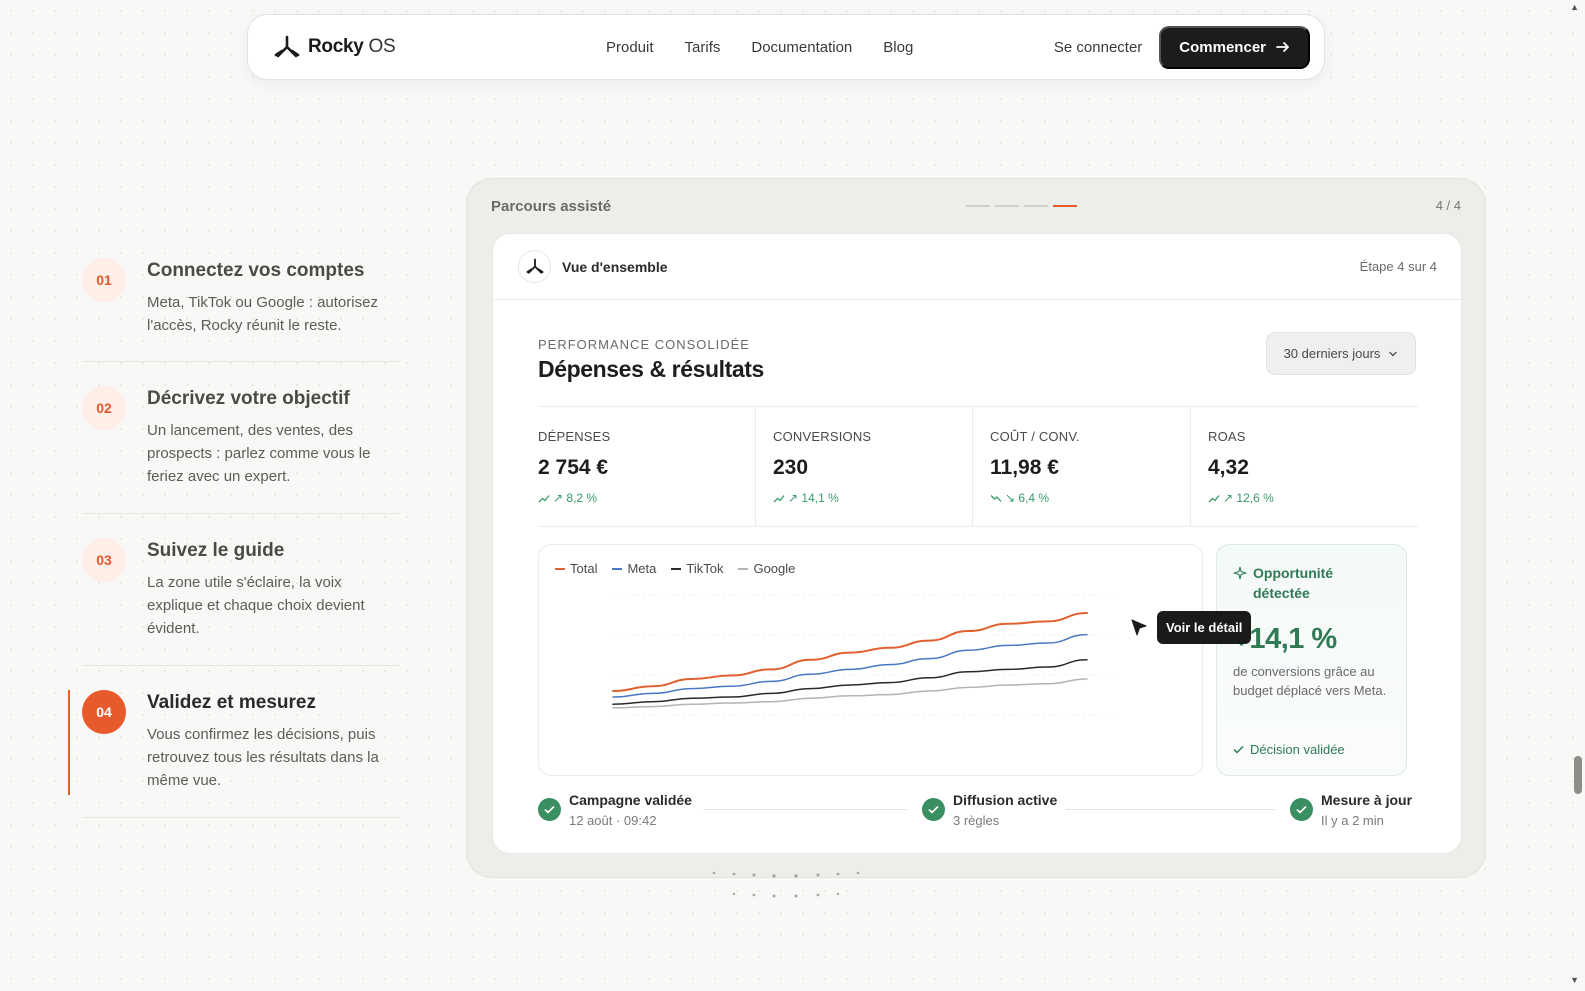  Describe the element at coordinates (801, 47) in the screenshot. I see `nav-link-documentation: Documentation` at that location.